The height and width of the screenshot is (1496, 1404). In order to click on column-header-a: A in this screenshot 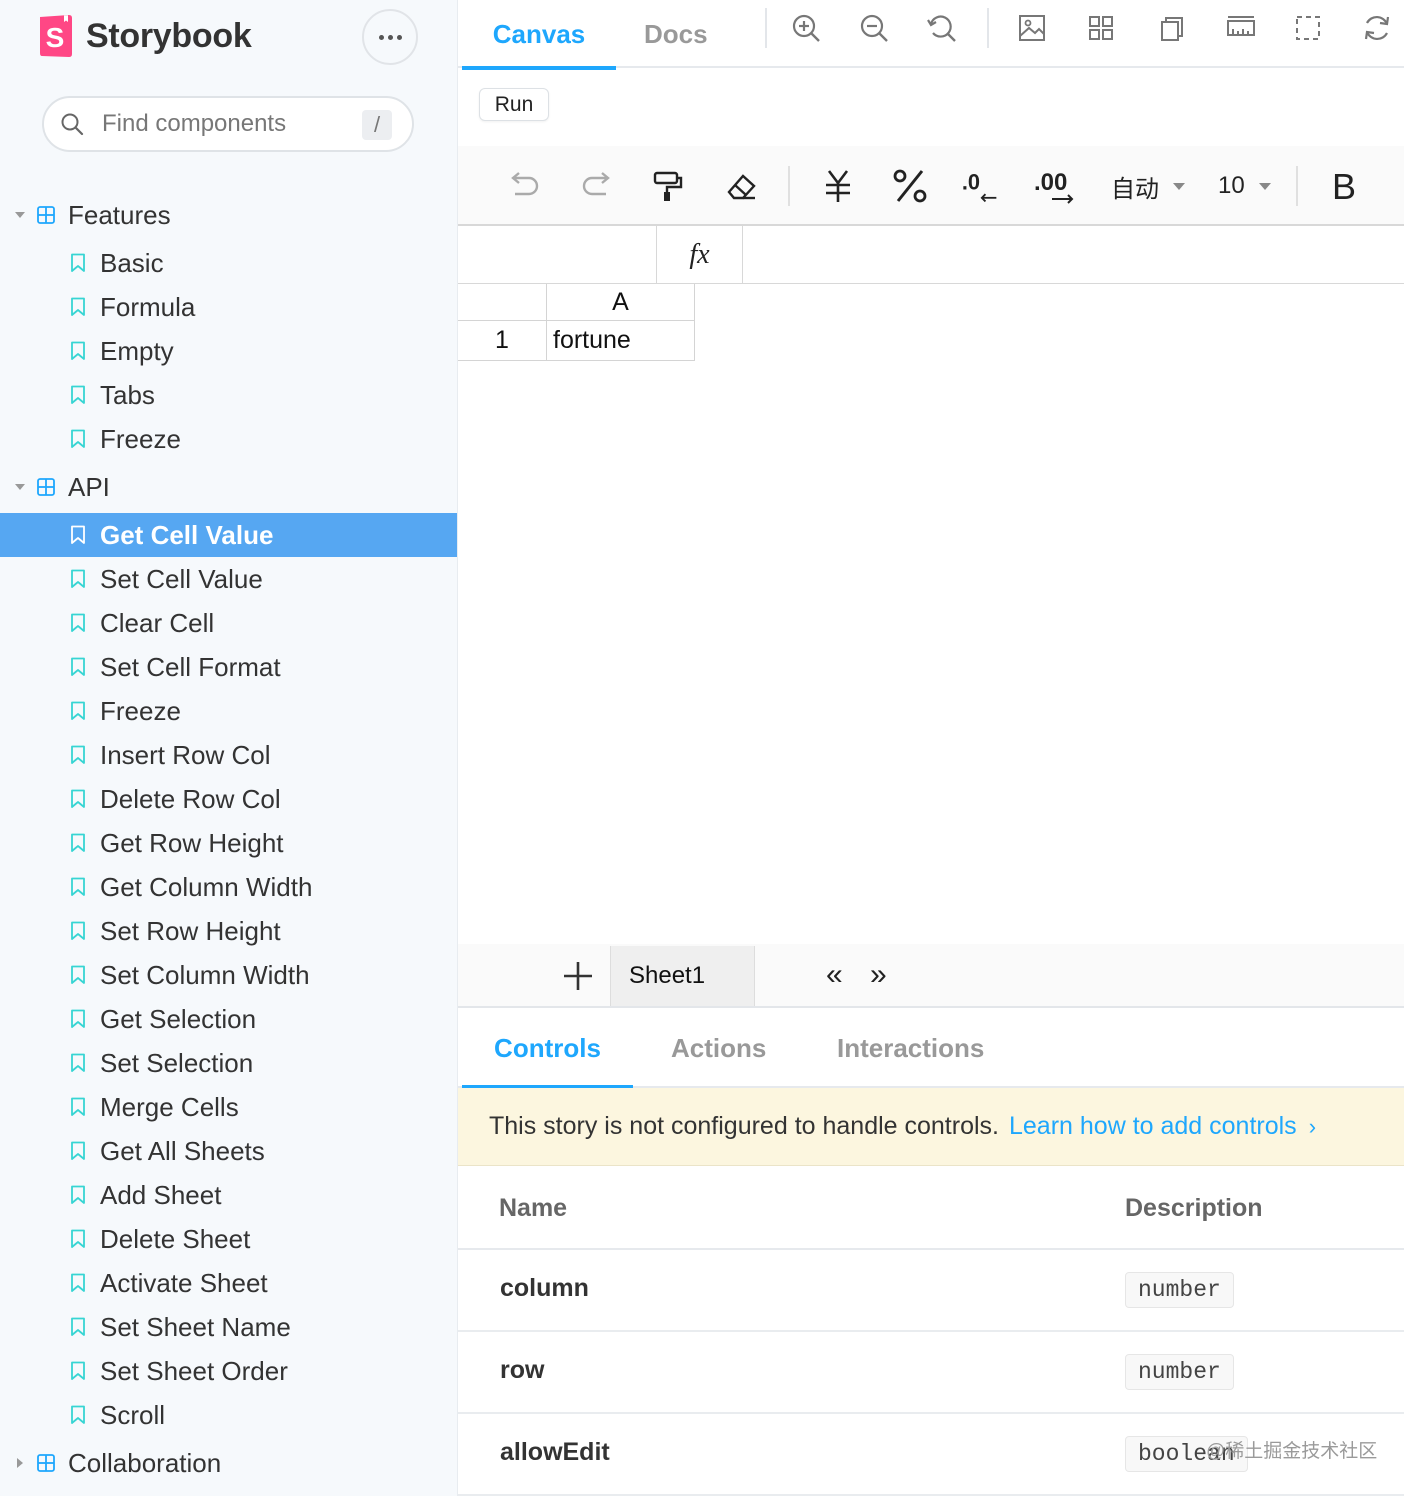, I will do `click(621, 302)`.